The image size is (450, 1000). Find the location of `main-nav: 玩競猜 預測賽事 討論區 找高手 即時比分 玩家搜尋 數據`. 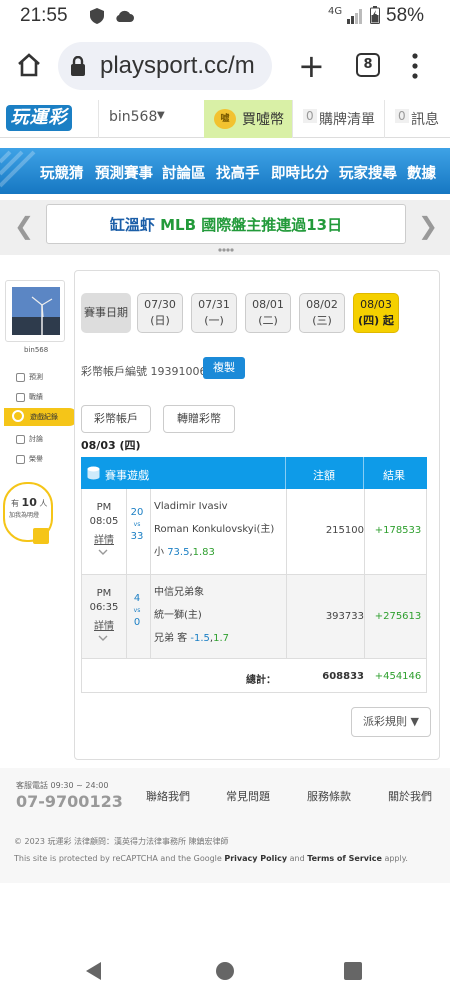

main-nav: 玩競猜 預測賽事 討論區 找高手 即時比分 玩家搜尋 數據 is located at coordinates (225, 171).